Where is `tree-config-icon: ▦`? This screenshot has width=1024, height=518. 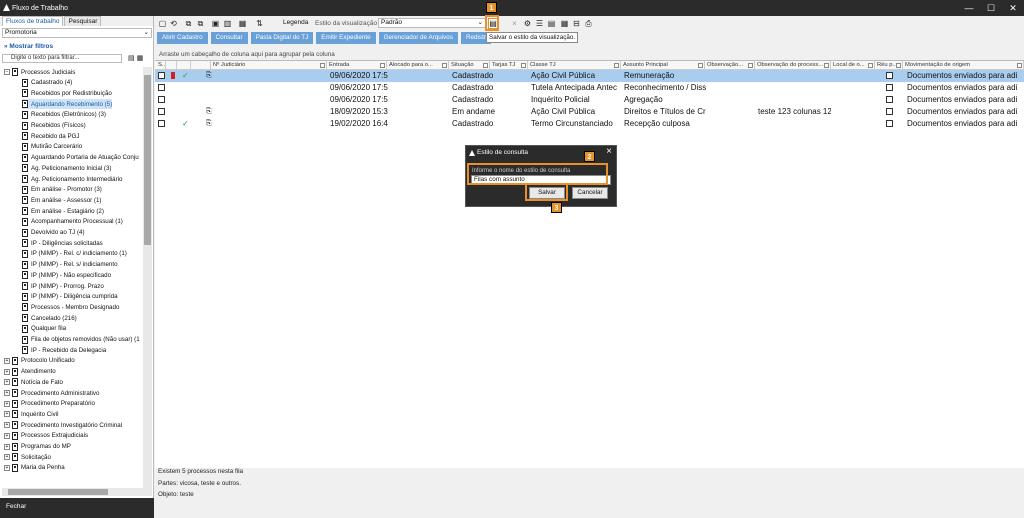 tree-config-icon: ▦ is located at coordinates (140, 58).